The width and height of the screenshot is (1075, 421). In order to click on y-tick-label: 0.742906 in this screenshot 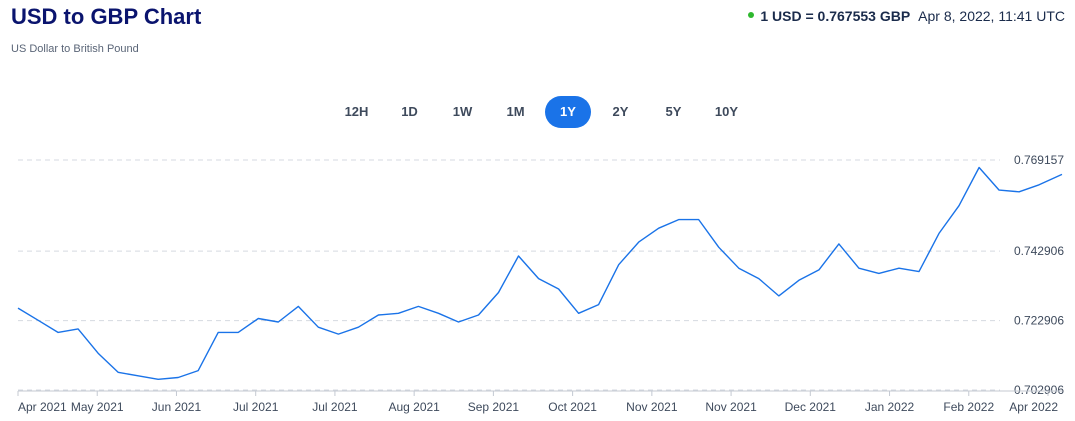, I will do `click(1039, 251)`.